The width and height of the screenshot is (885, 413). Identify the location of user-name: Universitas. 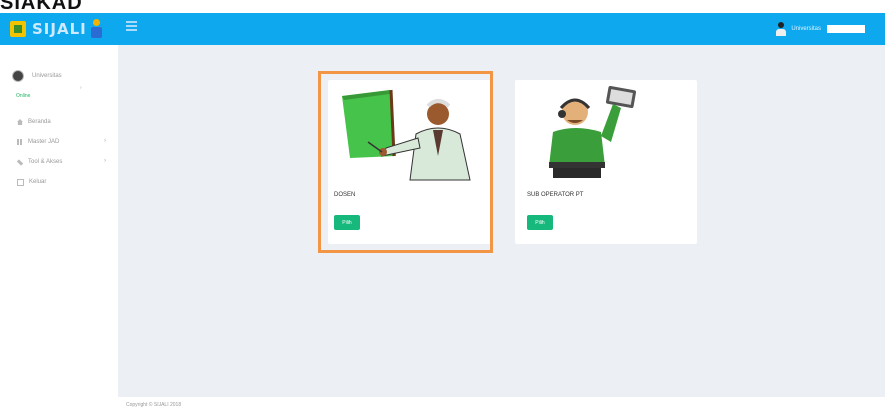
(806, 29).